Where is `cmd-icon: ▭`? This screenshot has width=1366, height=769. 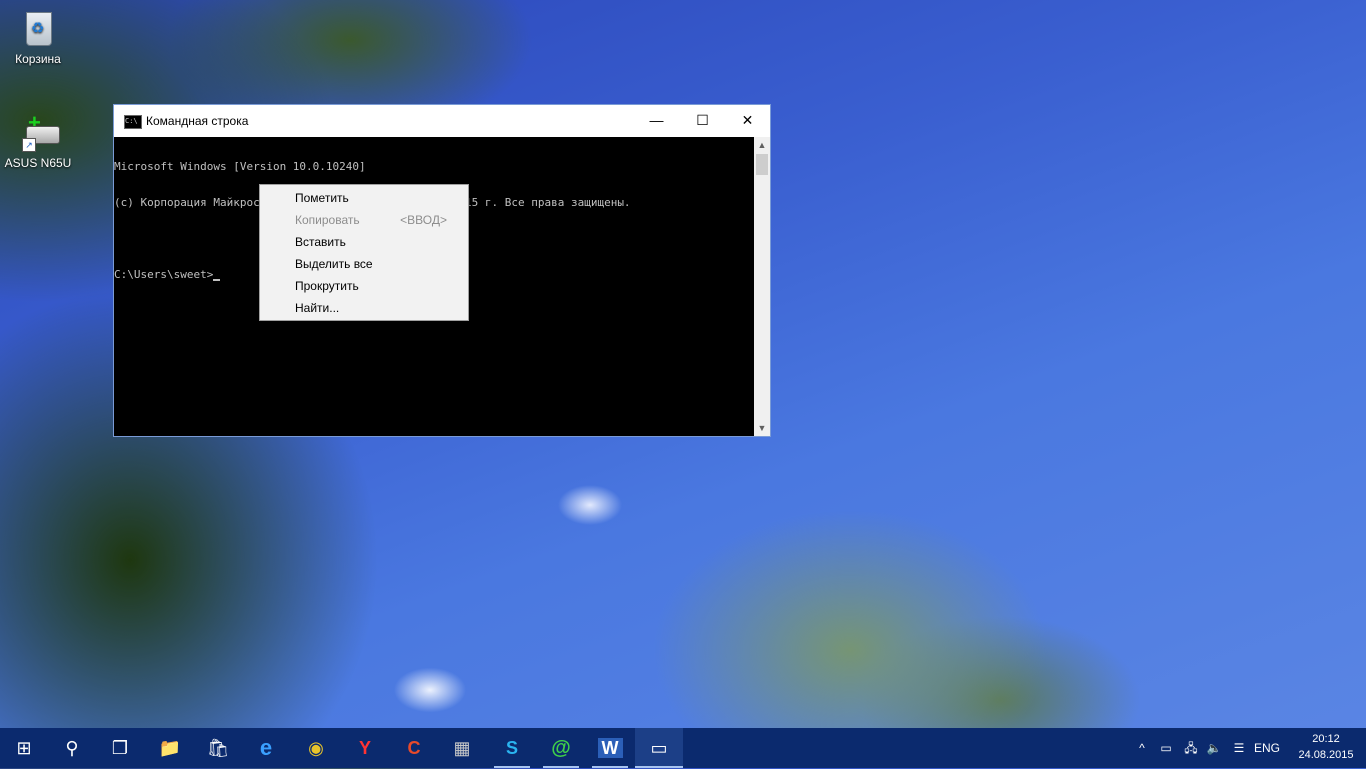
cmd-icon: ▭ is located at coordinates (659, 748).